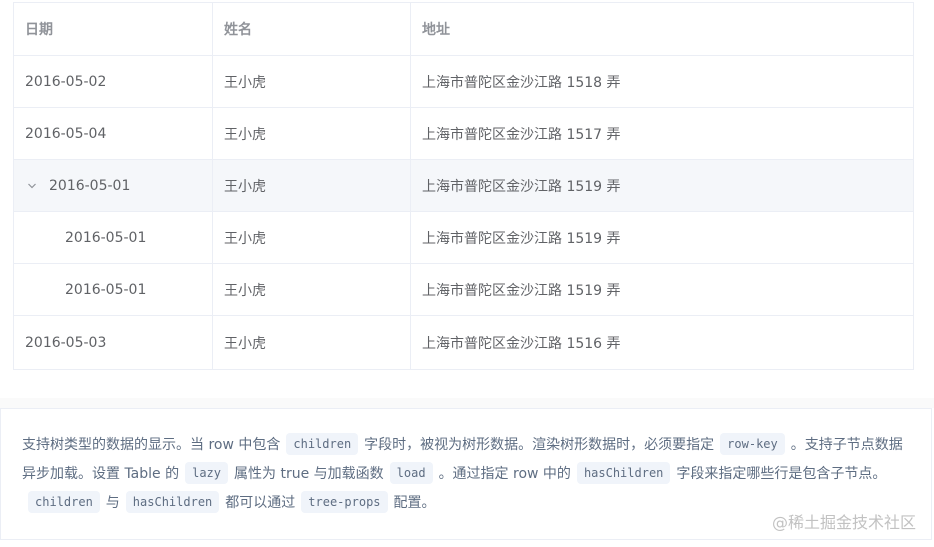 Image resolution: width=934 pixels, height=547 pixels. Describe the element at coordinates (151, 445) in the screenshot. I see `desc-text: 支持树类型的数据的显示。当 row 中包含` at that location.